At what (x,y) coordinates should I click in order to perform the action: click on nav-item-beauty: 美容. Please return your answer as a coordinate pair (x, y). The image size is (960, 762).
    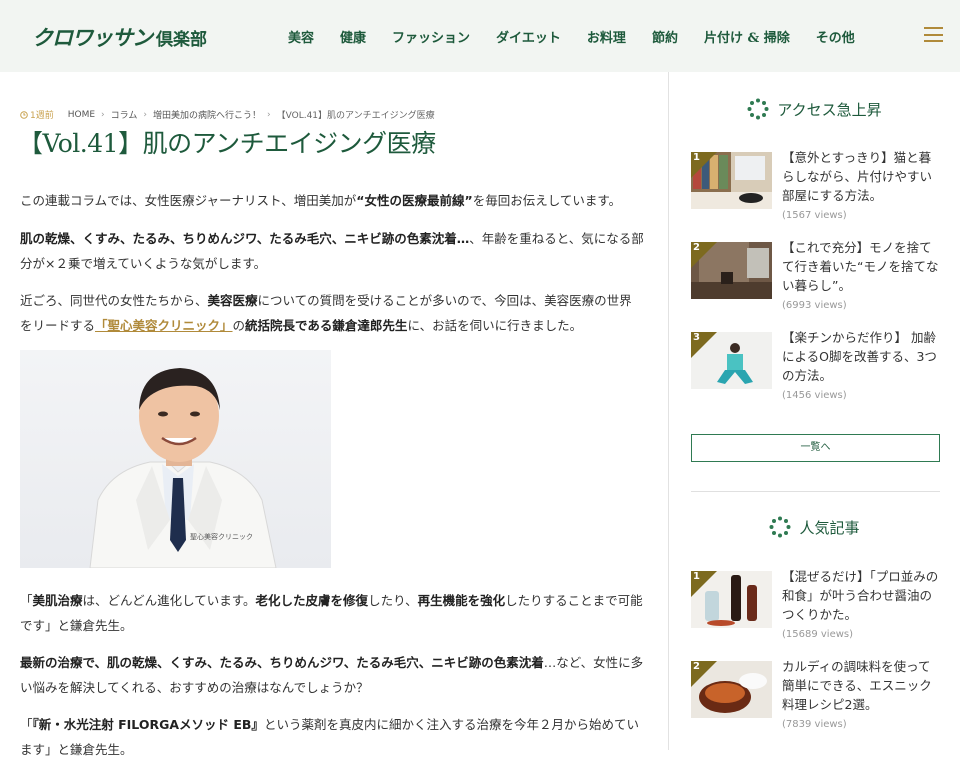
    Looking at the image, I should click on (301, 36).